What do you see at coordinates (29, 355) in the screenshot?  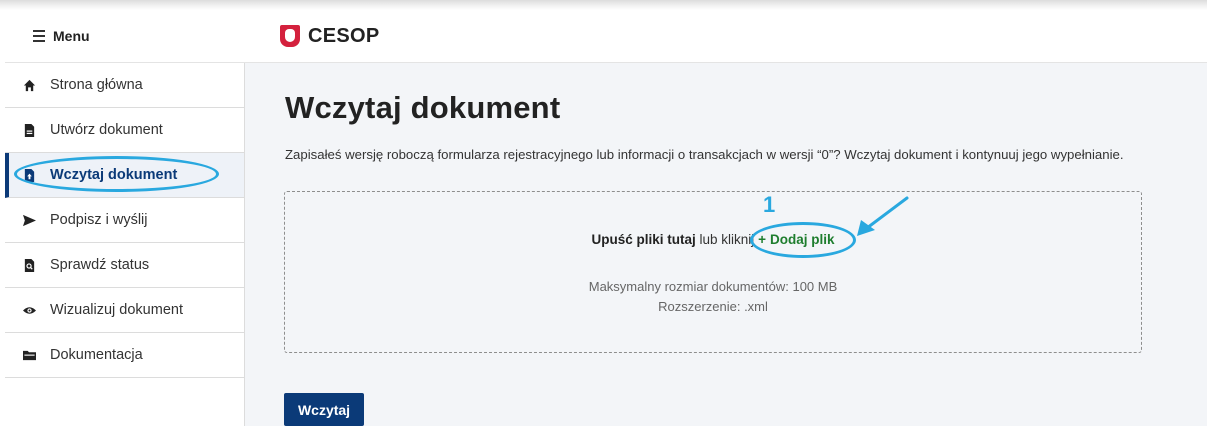 I see `folder-icon` at bounding box center [29, 355].